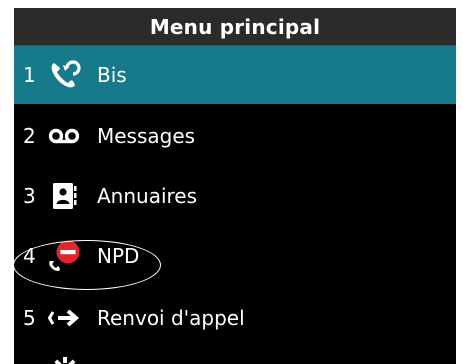 This screenshot has width=463, height=364. I want to click on directory-icon, so click(64, 196).